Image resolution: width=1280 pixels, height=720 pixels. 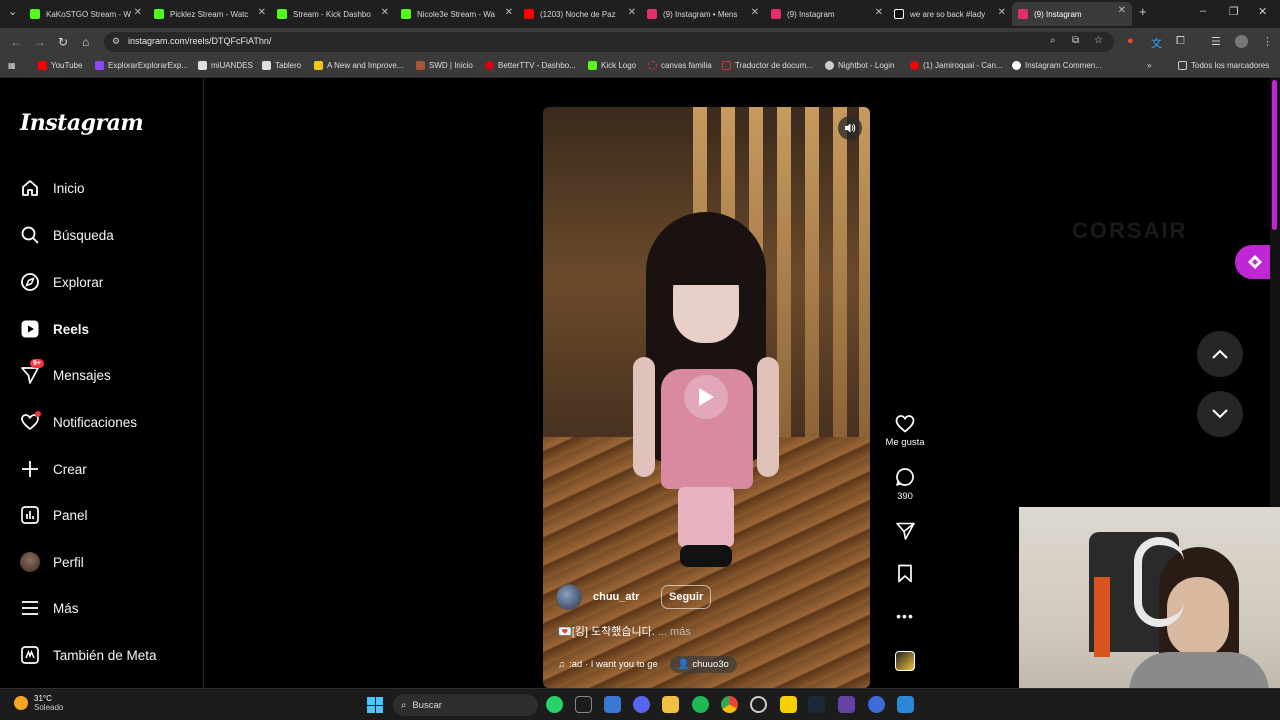 What do you see at coordinates (63, 42) in the screenshot?
I see `reload-icon: ↻` at bounding box center [63, 42].